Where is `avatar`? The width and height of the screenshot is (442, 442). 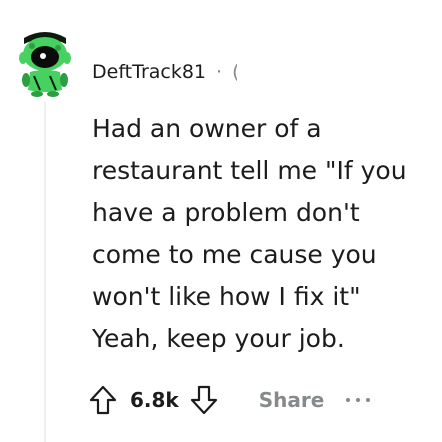
avatar is located at coordinates (45, 61).